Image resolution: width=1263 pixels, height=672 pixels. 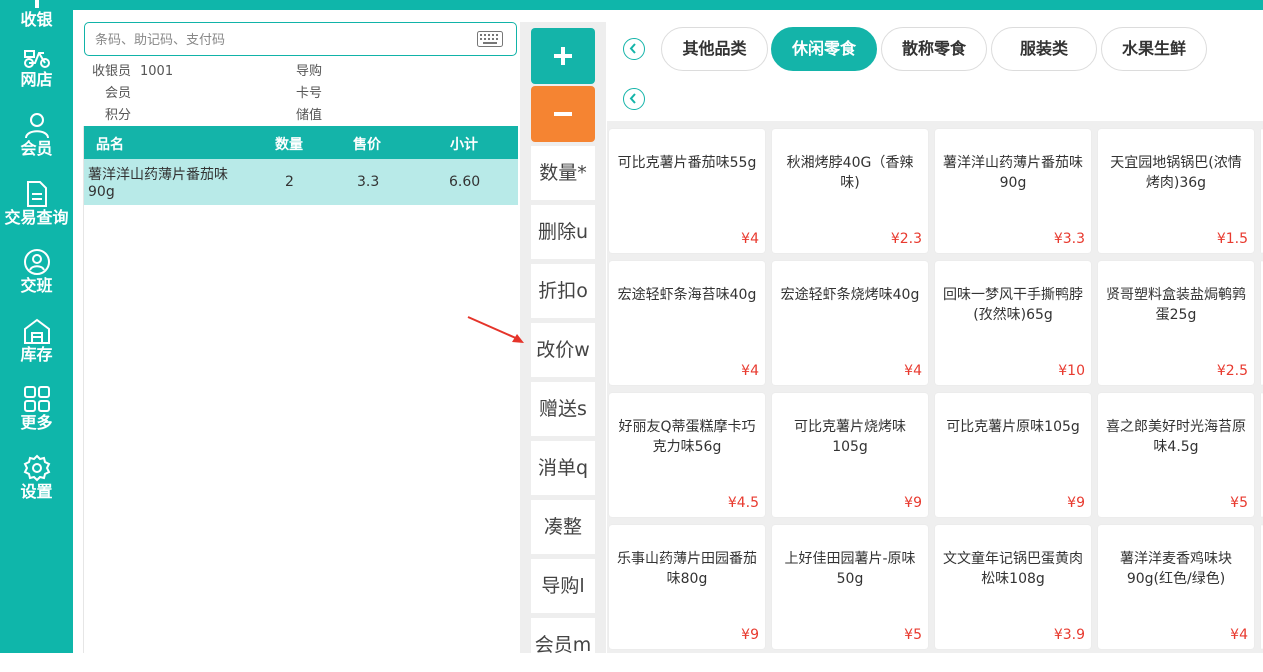 What do you see at coordinates (367, 145) in the screenshot?
I see `col-price-header: 售价` at bounding box center [367, 145].